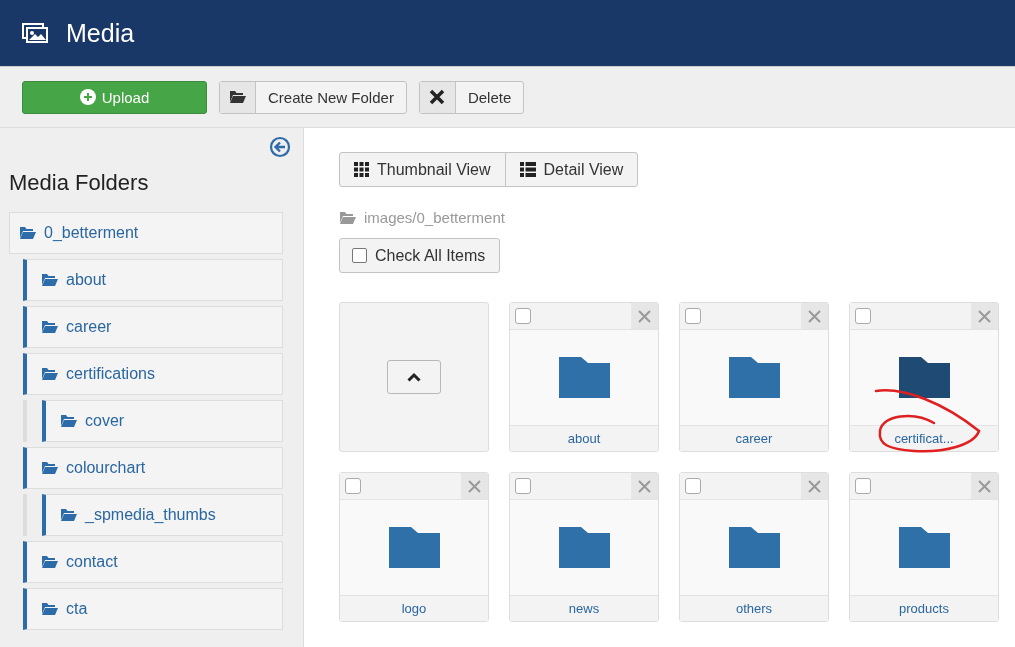  Describe the element at coordinates (162, 515) in the screenshot. I see `folder-tree-item: _spmedia_thumbs` at that location.